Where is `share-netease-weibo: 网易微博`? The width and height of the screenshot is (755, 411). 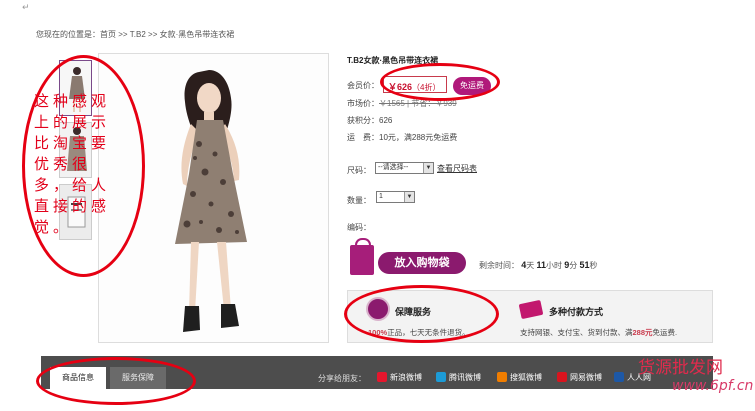 share-netease-weibo: 网易微博 is located at coordinates (579, 377).